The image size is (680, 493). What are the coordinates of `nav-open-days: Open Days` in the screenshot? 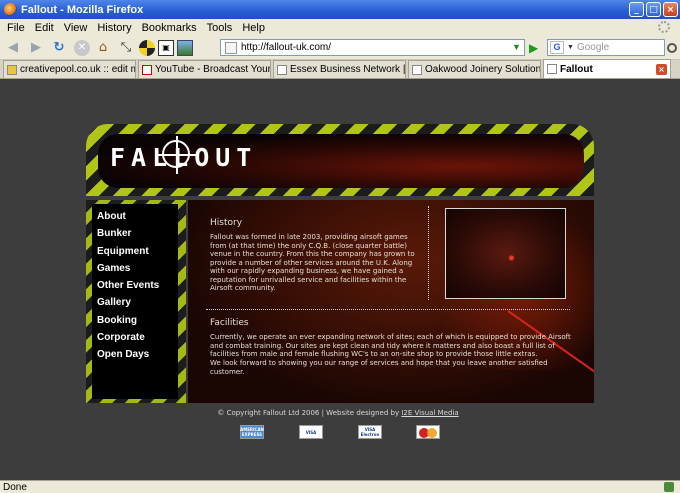 It's located at (137, 354).